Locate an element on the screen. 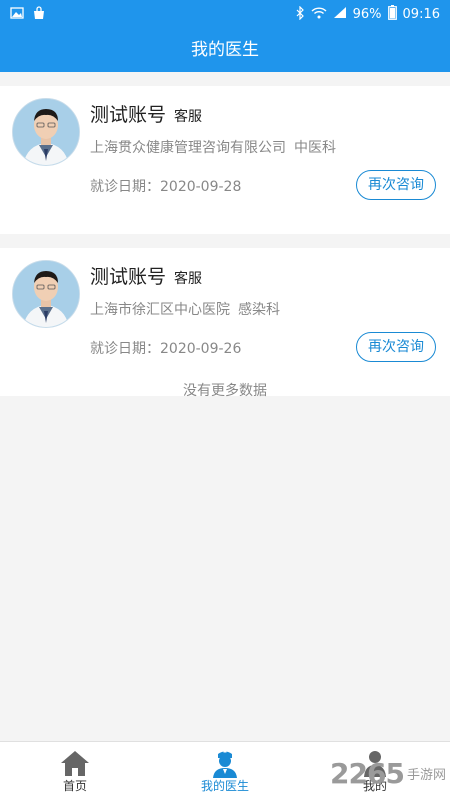  signal-icon is located at coordinates (340, 14).